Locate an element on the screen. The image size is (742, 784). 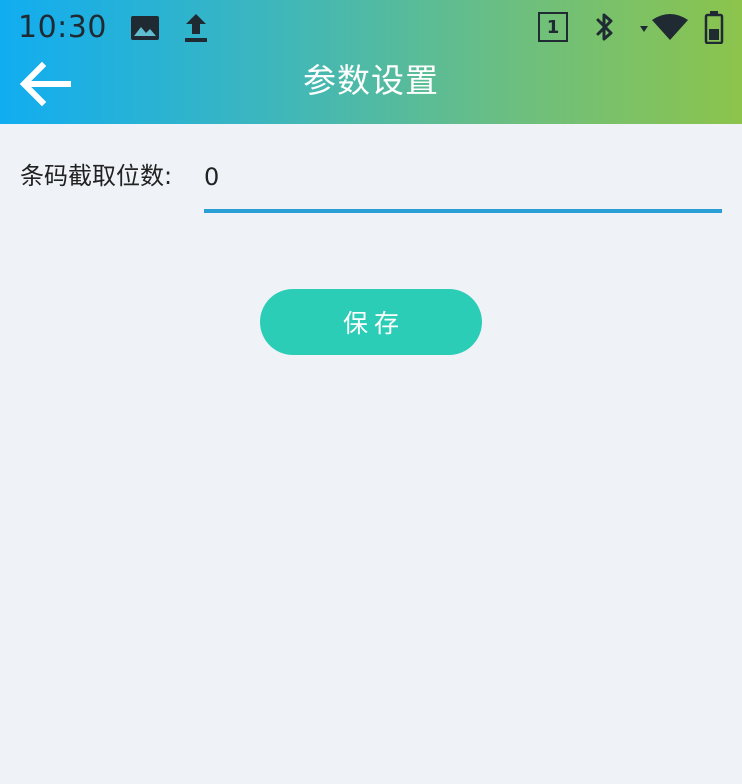
sim-card-icon: 1 is located at coordinates (553, 27).